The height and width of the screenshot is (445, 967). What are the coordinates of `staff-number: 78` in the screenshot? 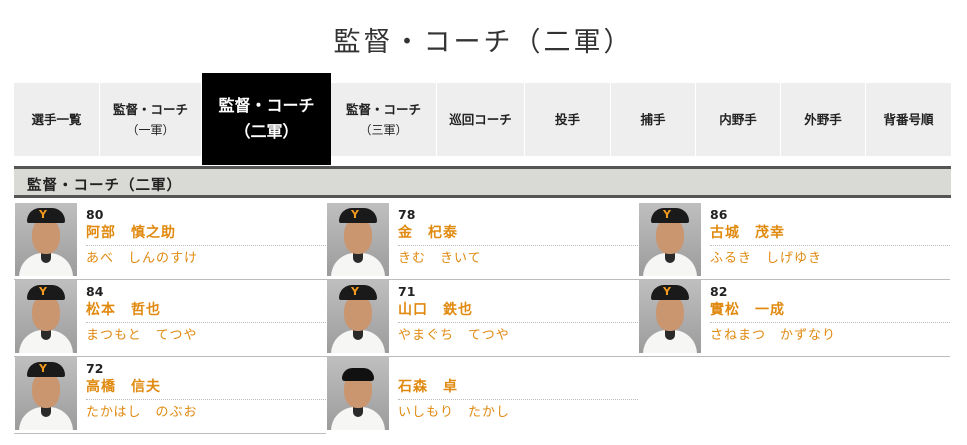 It's located at (407, 214).